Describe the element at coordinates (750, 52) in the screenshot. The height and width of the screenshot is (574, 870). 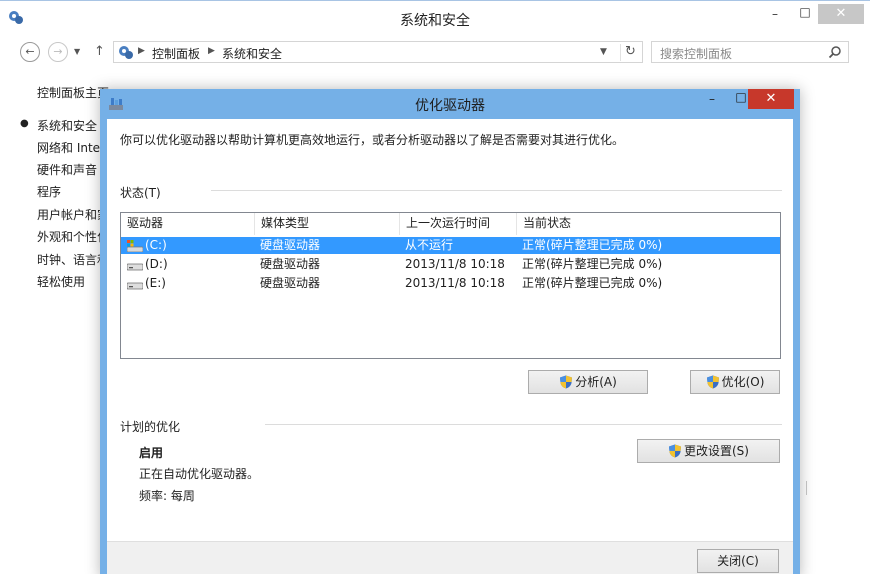
I see `search-box: 搜索控制面板` at that location.